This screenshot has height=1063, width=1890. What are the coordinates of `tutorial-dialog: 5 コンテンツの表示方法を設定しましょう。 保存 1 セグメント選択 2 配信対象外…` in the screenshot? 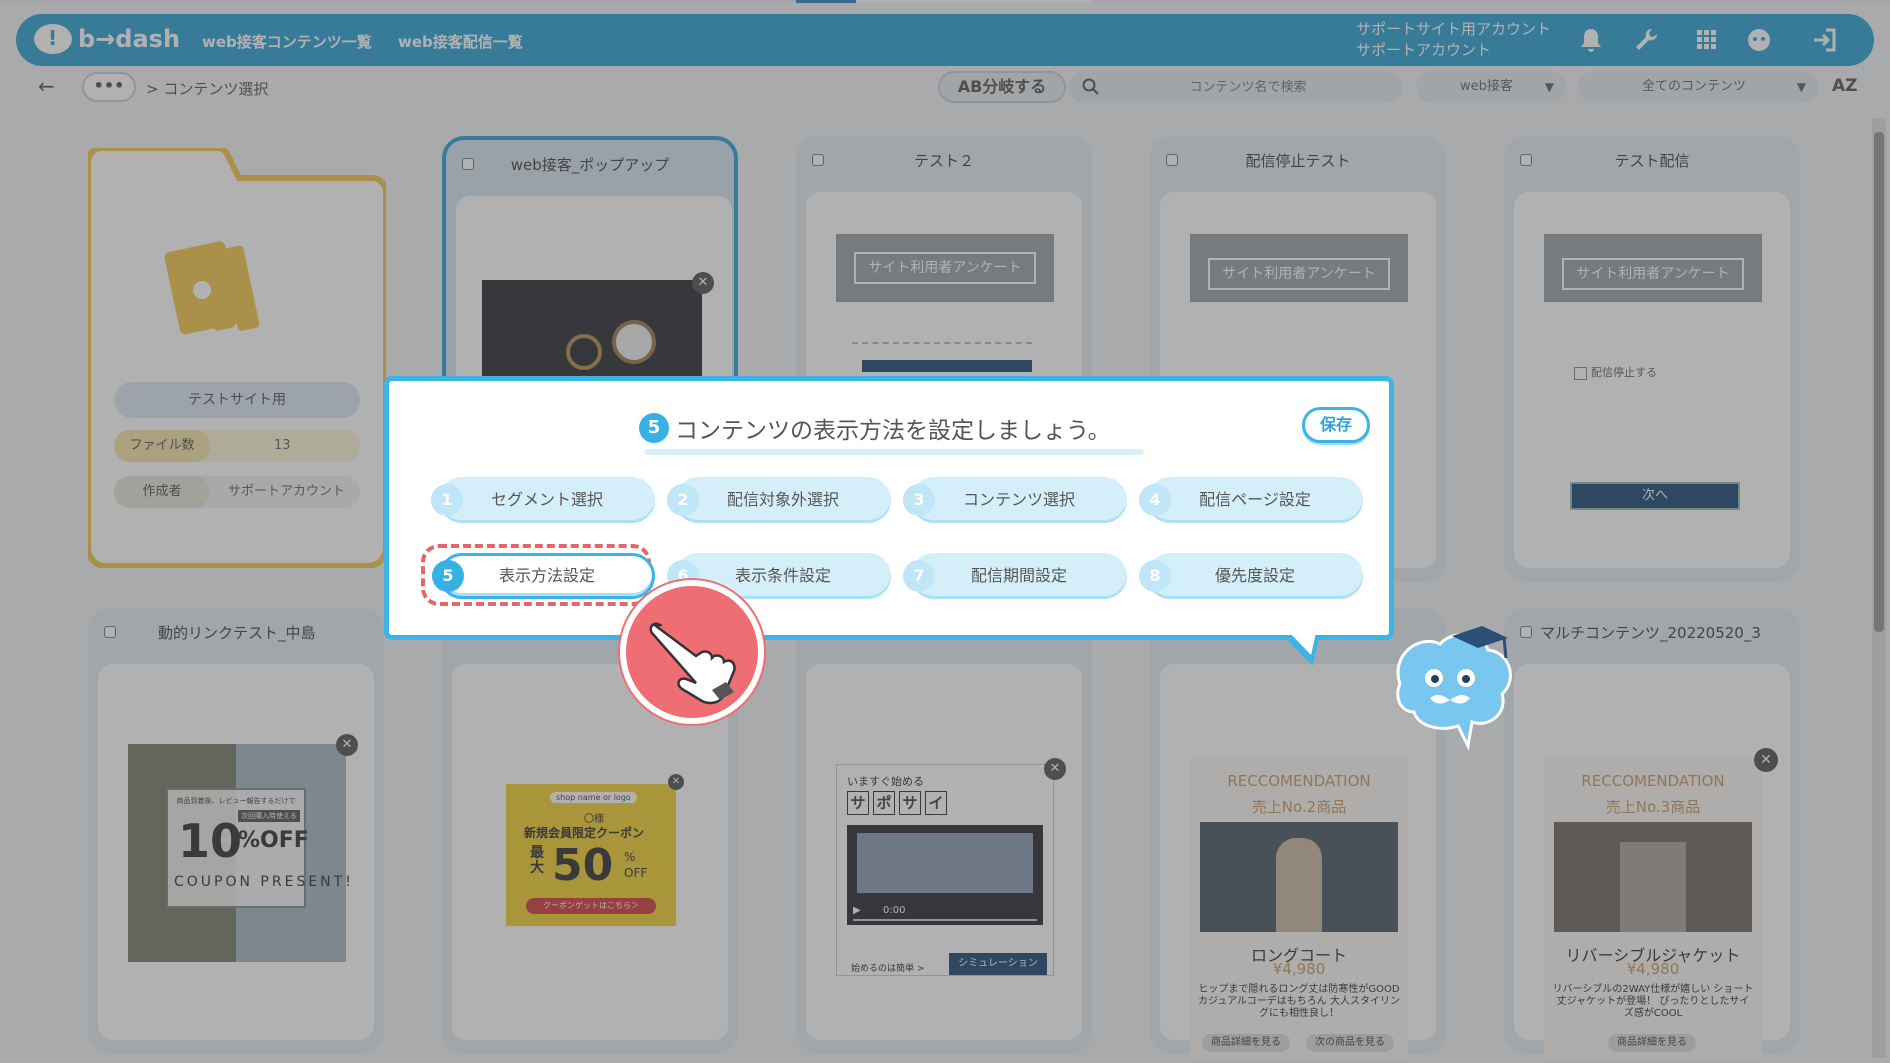 It's located at (889, 521).